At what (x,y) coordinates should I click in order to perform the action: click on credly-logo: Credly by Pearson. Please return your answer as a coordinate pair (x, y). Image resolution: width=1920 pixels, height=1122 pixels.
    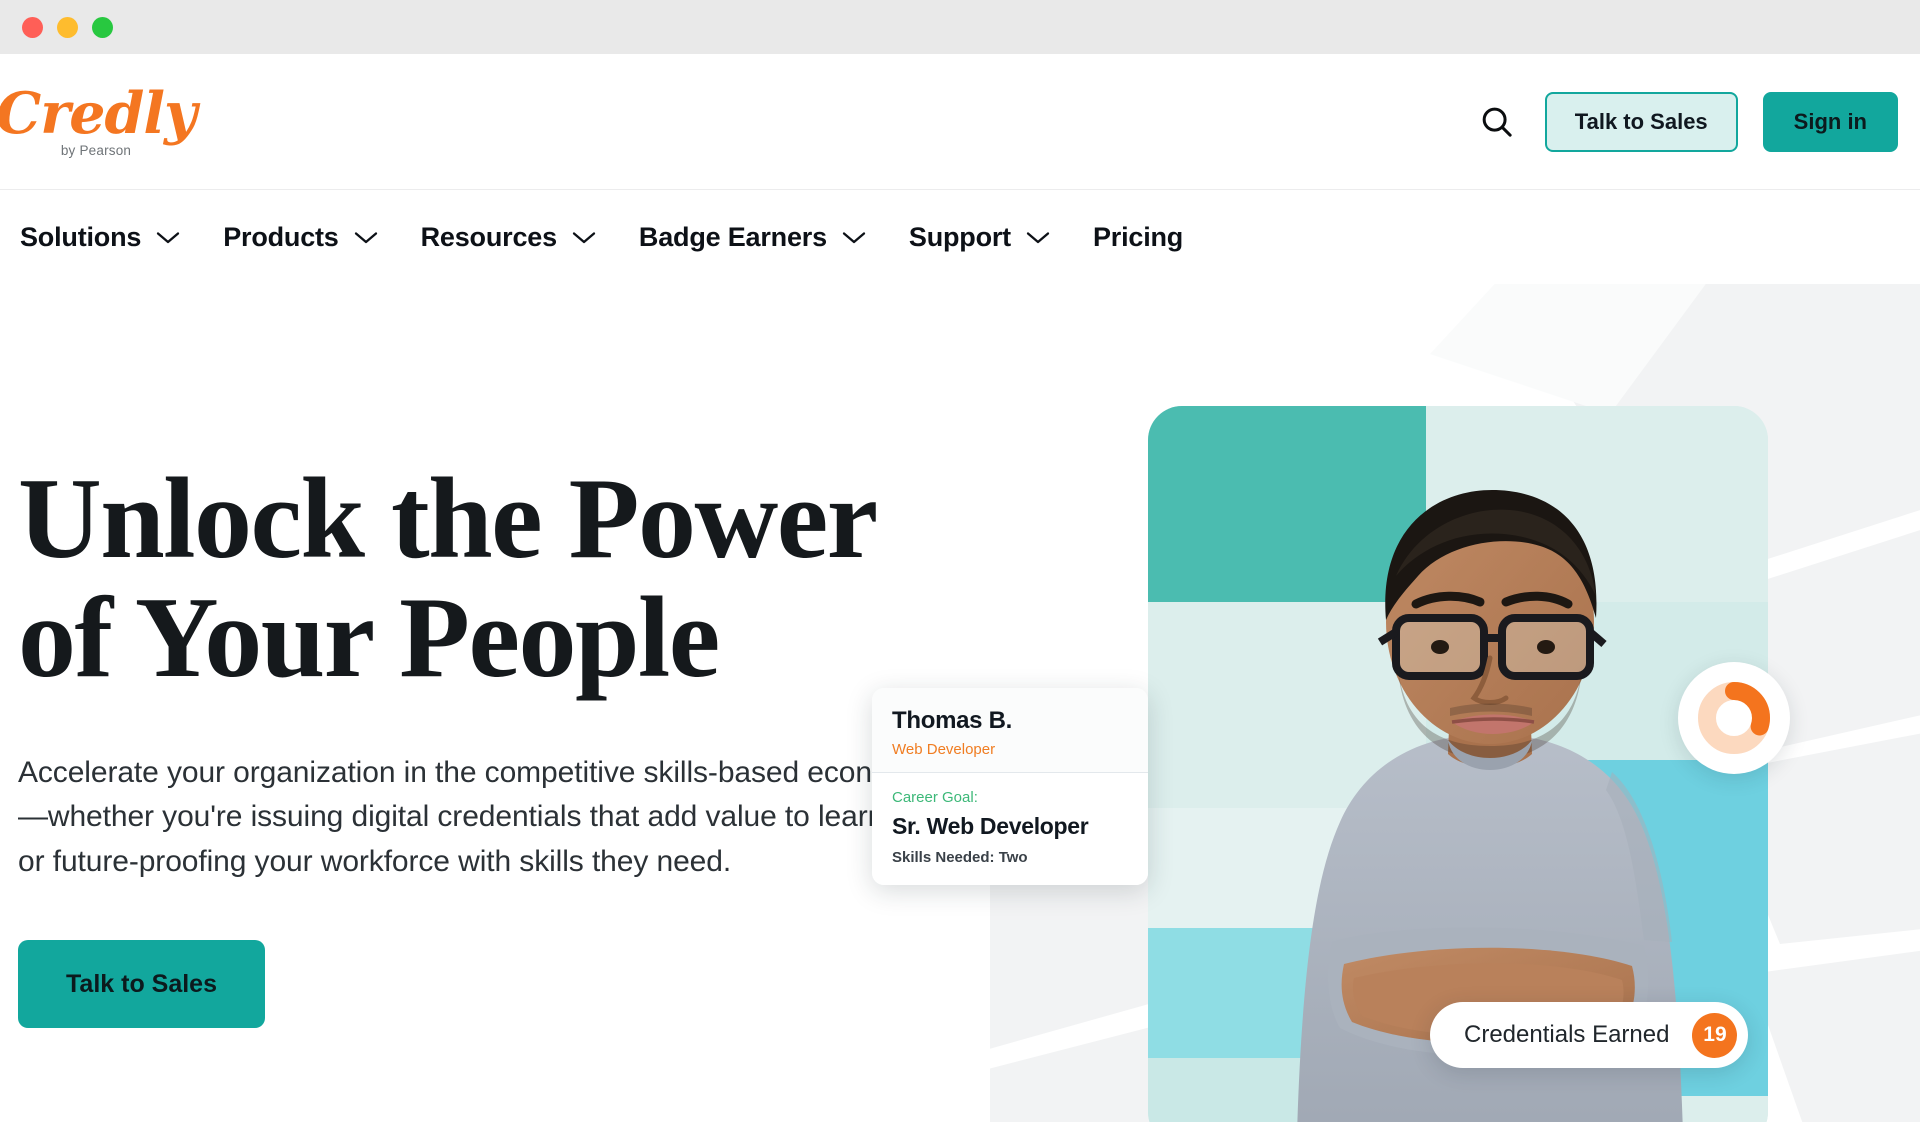
    Looking at the image, I should click on (98, 121).